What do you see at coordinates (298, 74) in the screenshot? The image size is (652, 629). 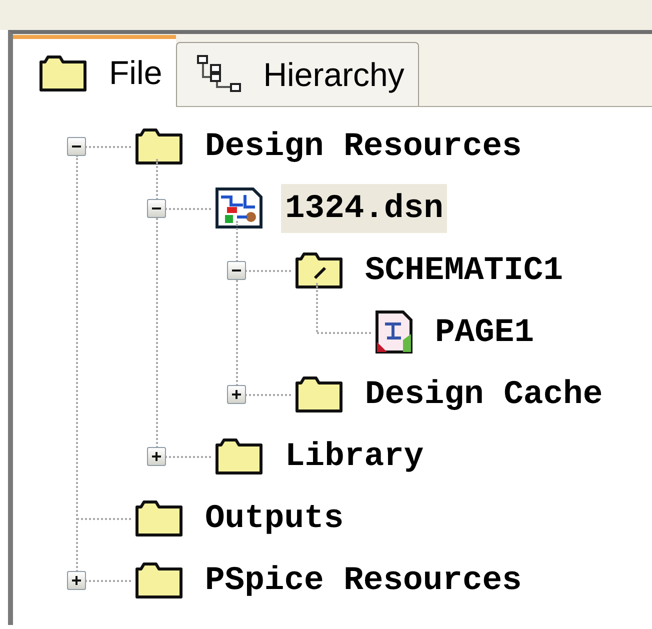 I see `tab: Hierarchy` at bounding box center [298, 74].